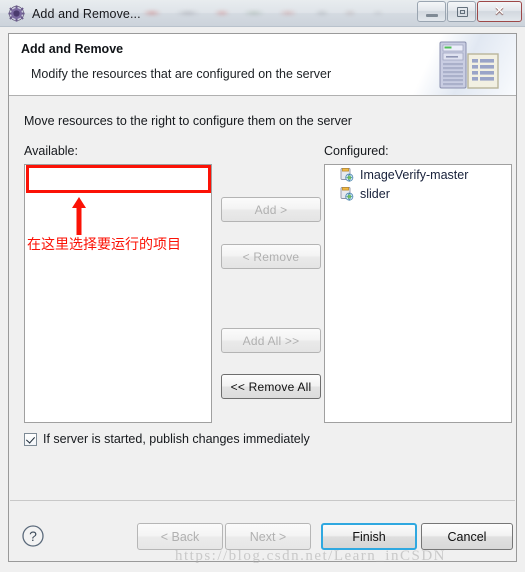  What do you see at coordinates (51, 151) in the screenshot?
I see `available-label: Available:` at bounding box center [51, 151].